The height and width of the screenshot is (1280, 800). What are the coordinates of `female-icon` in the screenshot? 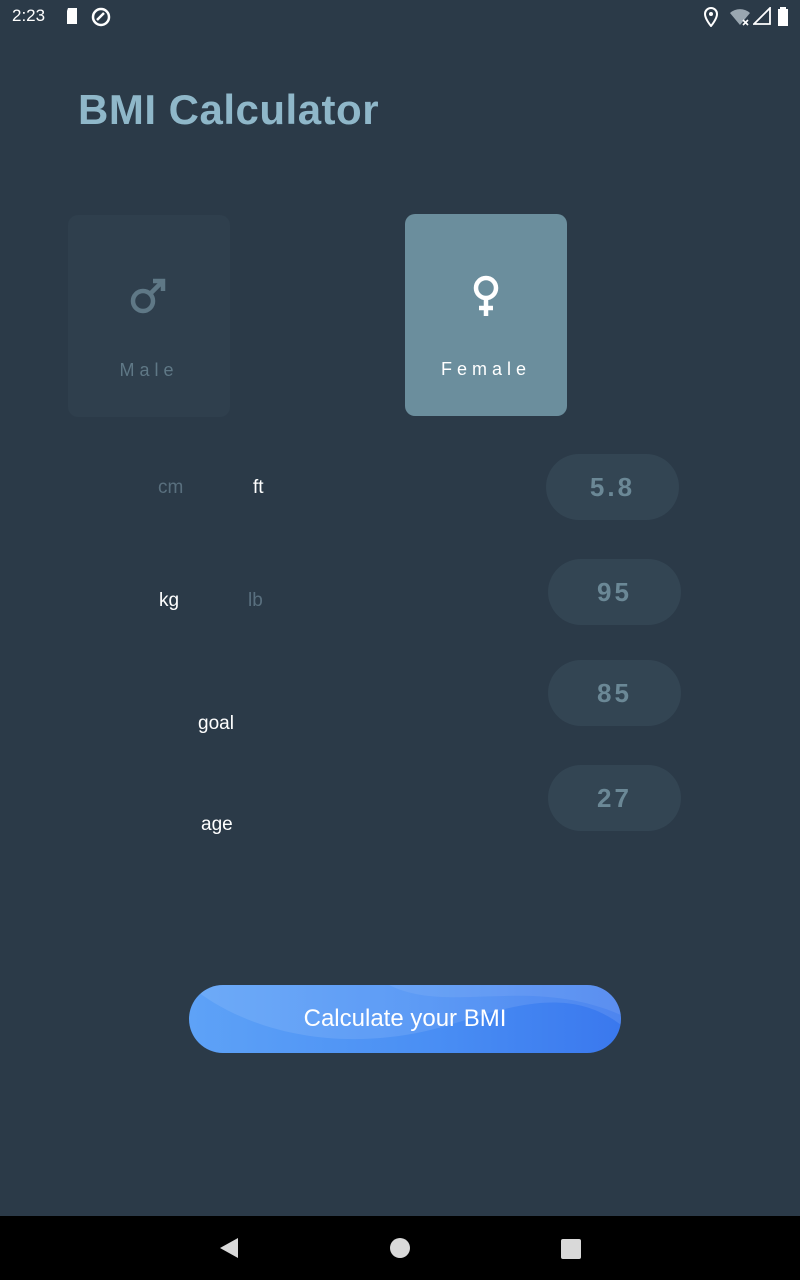 It's located at (486, 296).